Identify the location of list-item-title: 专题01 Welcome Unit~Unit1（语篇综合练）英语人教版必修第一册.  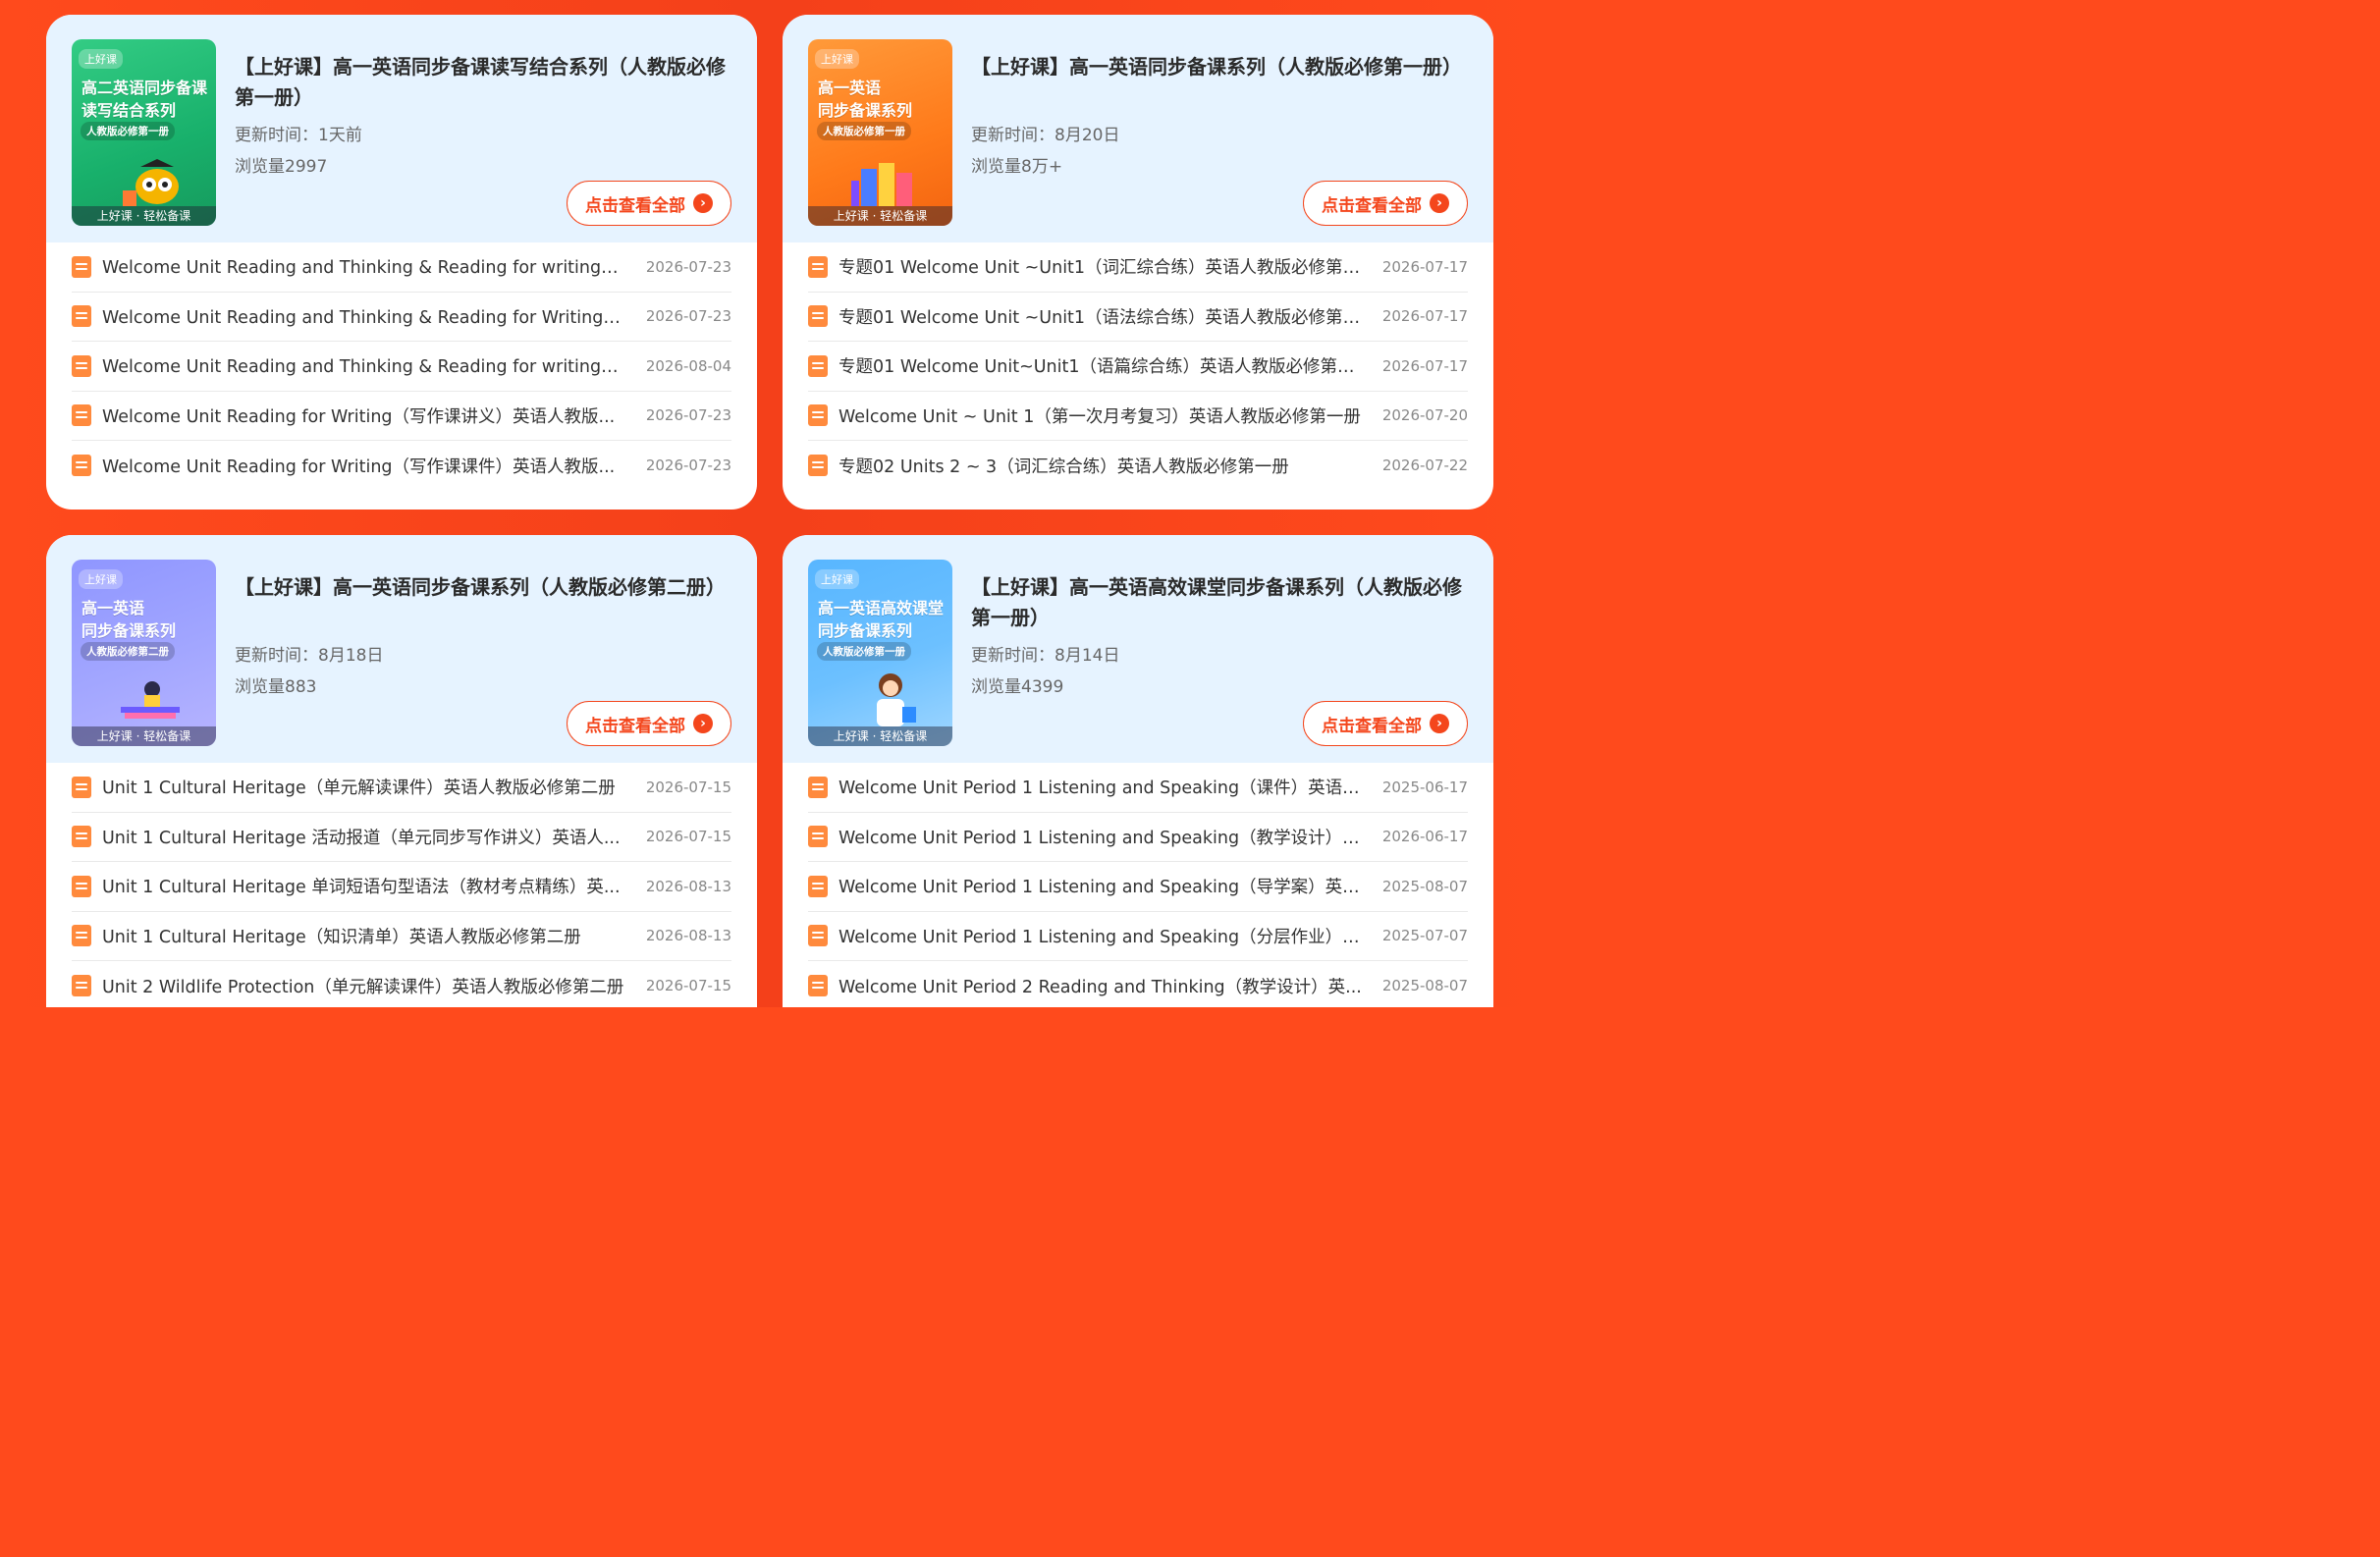
(1103, 368).